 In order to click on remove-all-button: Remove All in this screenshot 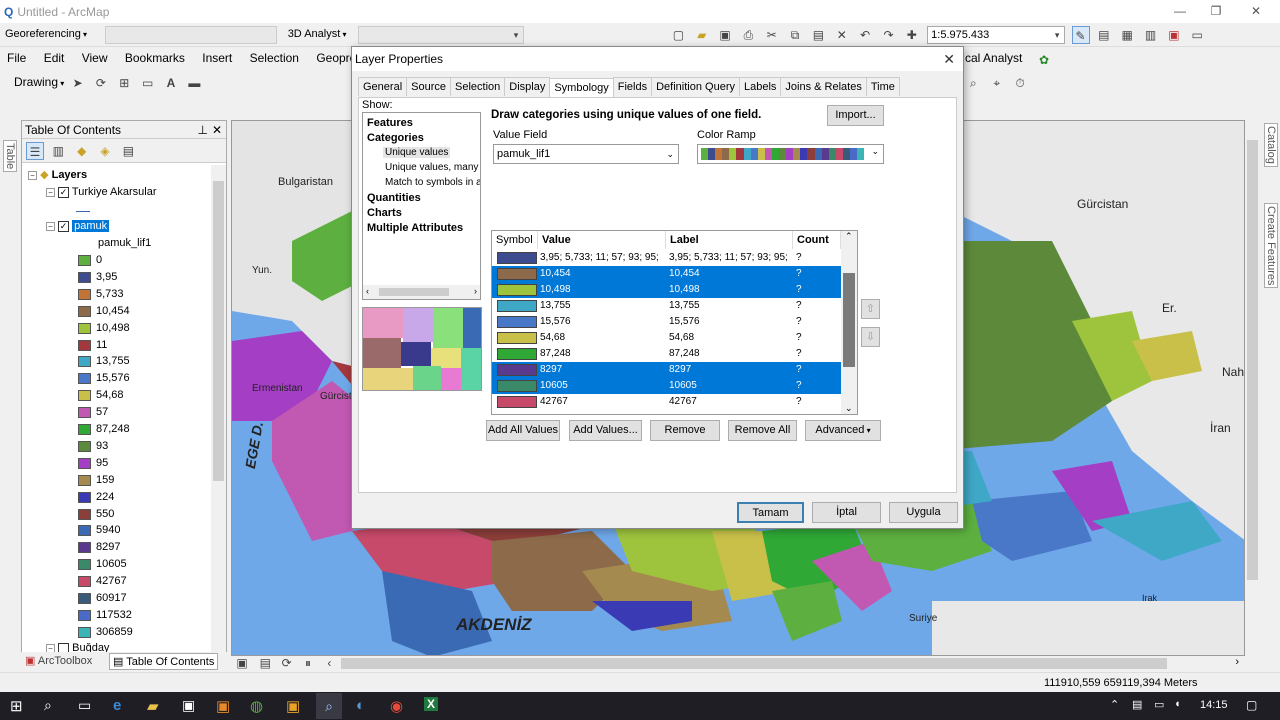, I will do `click(762, 430)`.